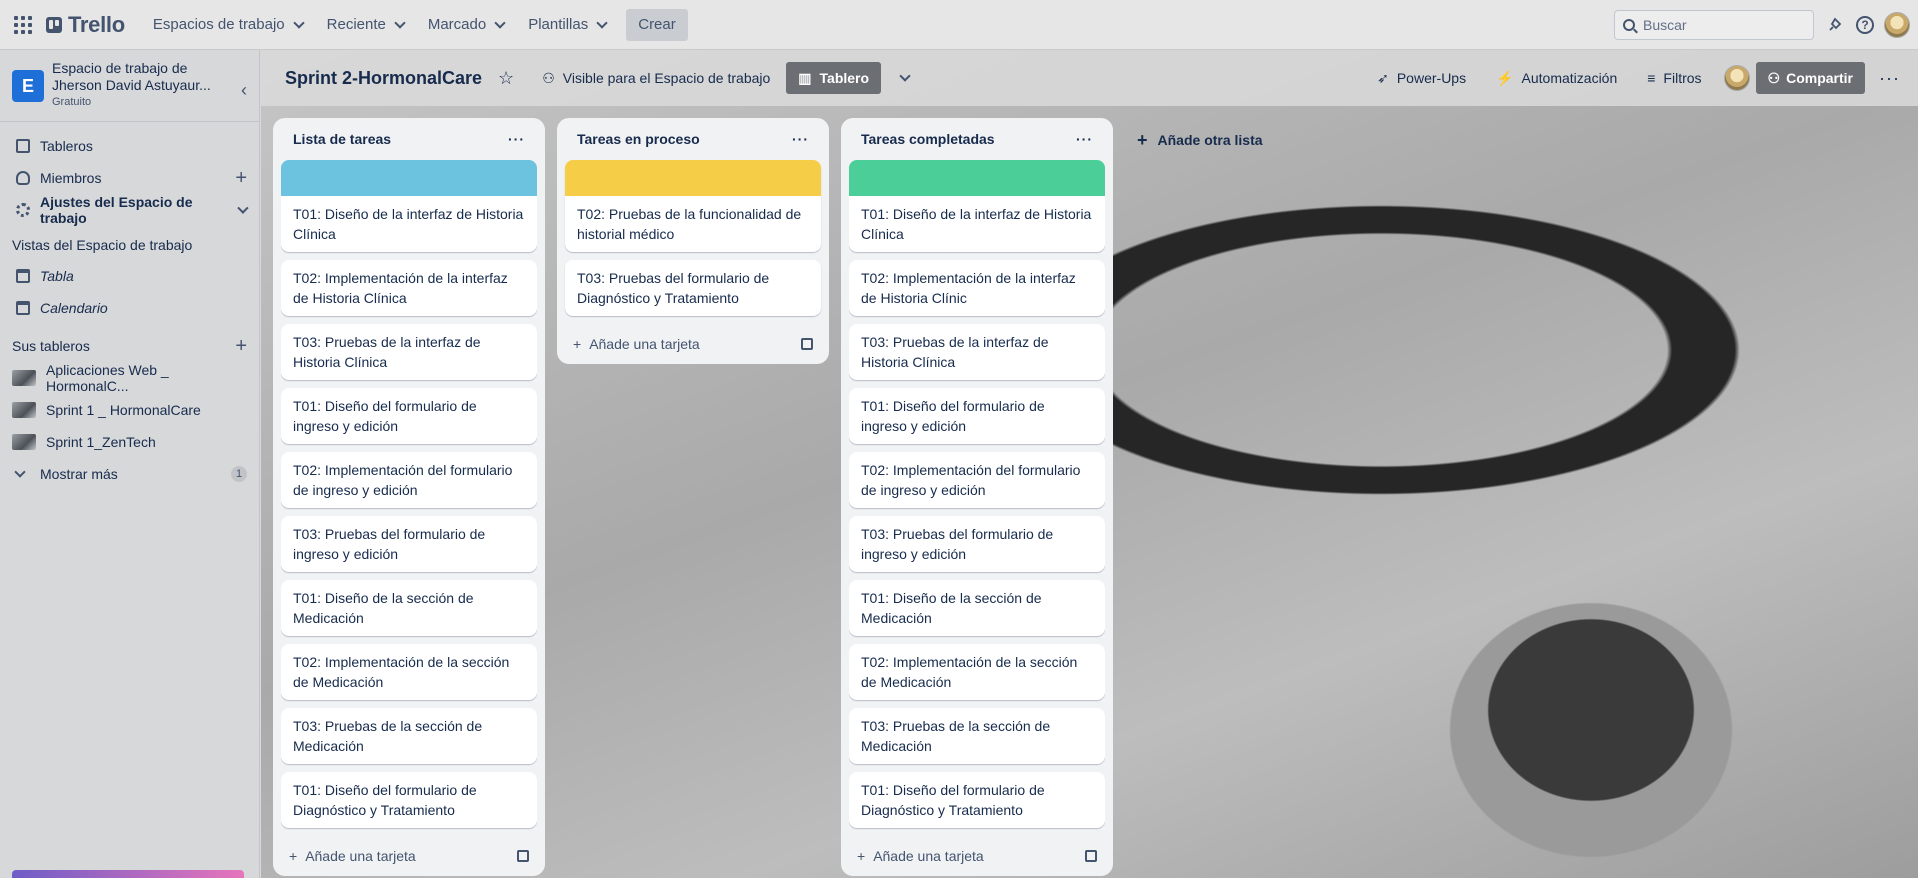  I want to click on workspace-views-title: Vistas del Espacio de trabajo, so click(102, 245).